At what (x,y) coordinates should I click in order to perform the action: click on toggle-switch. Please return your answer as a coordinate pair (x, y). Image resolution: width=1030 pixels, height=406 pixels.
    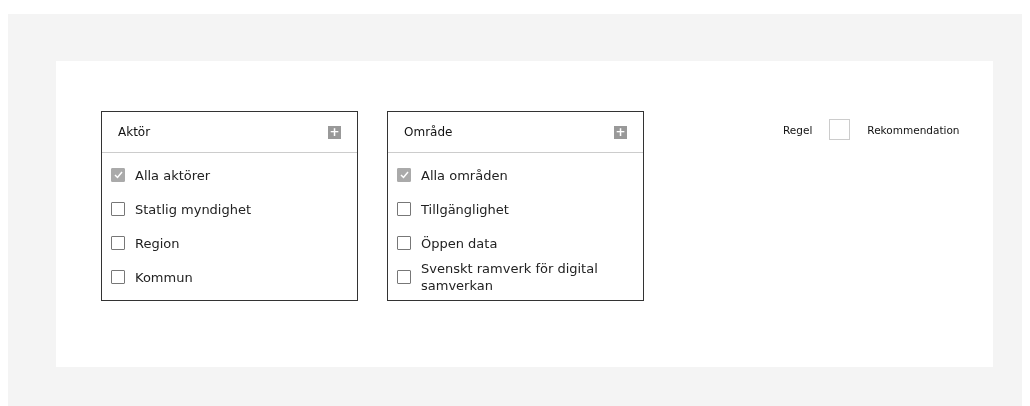
    Looking at the image, I should click on (840, 129).